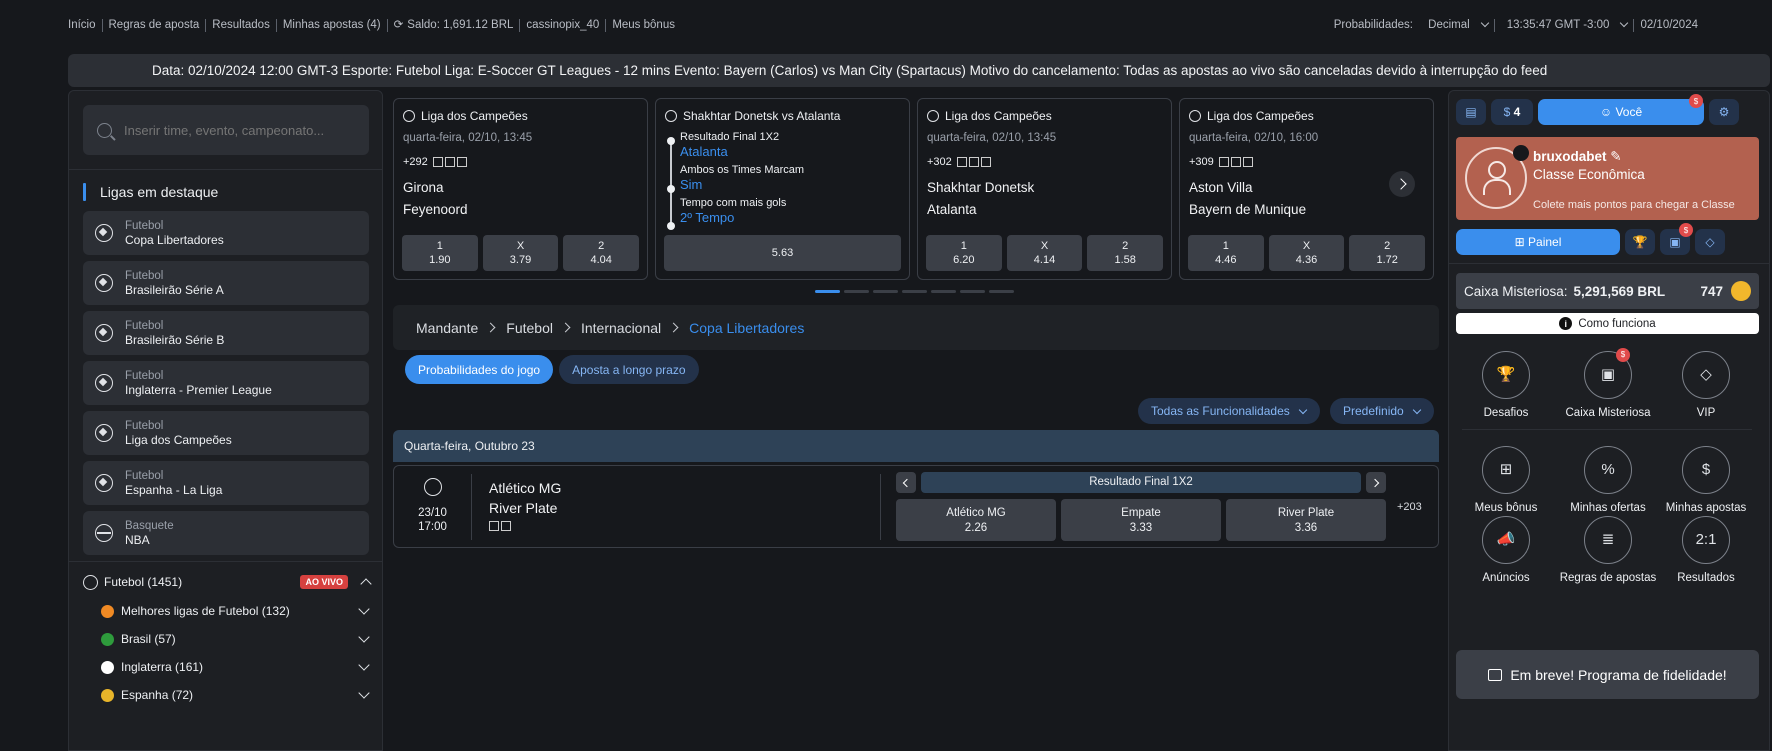 The height and width of the screenshot is (751, 1772). Describe the element at coordinates (1141, 520) in the screenshot. I see `odd-button: Empate 3.33` at that location.